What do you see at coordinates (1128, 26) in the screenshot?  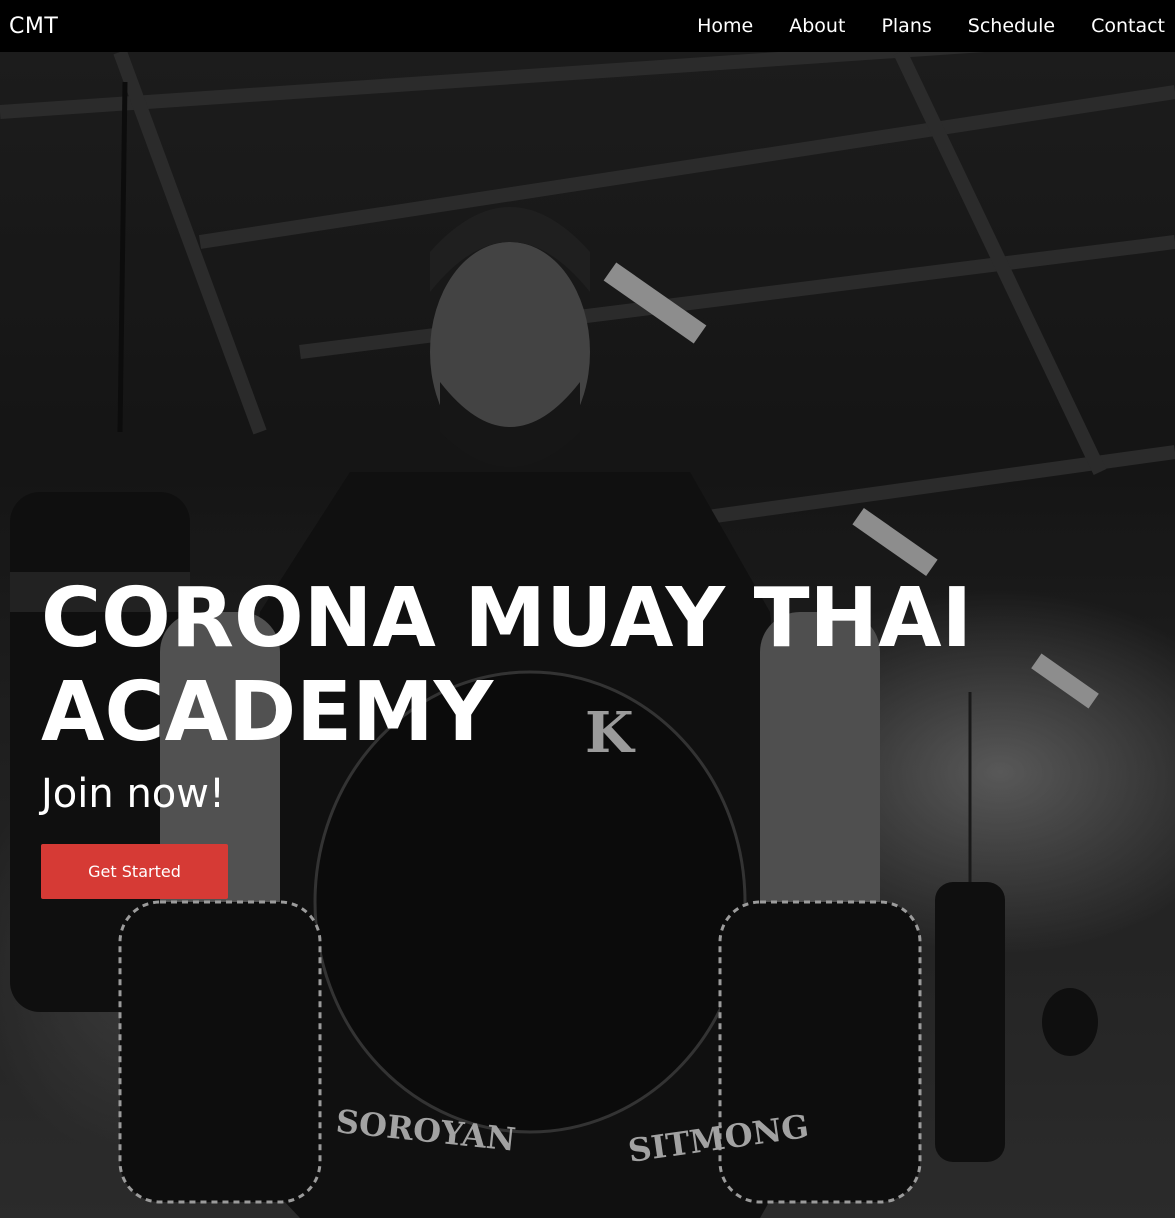 I see `nav-link-contact: Contact` at bounding box center [1128, 26].